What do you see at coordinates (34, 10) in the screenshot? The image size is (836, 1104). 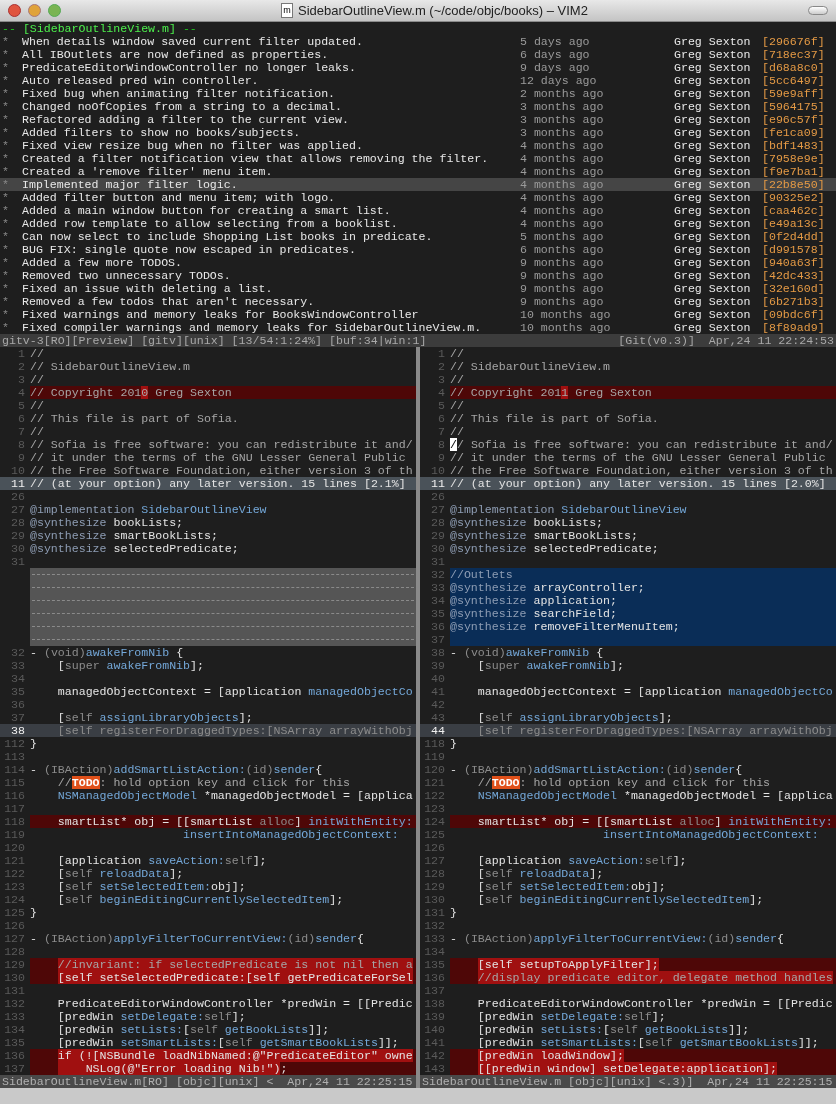 I see `minimize-button` at bounding box center [34, 10].